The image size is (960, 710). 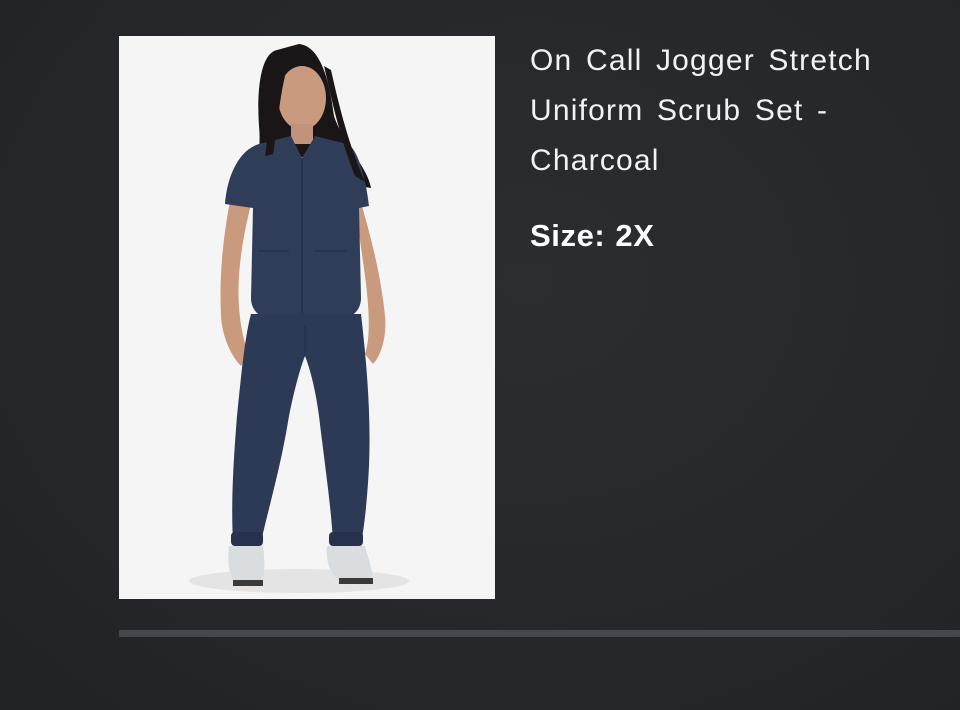 What do you see at coordinates (568, 235) in the screenshot?
I see `size-label: Size:` at bounding box center [568, 235].